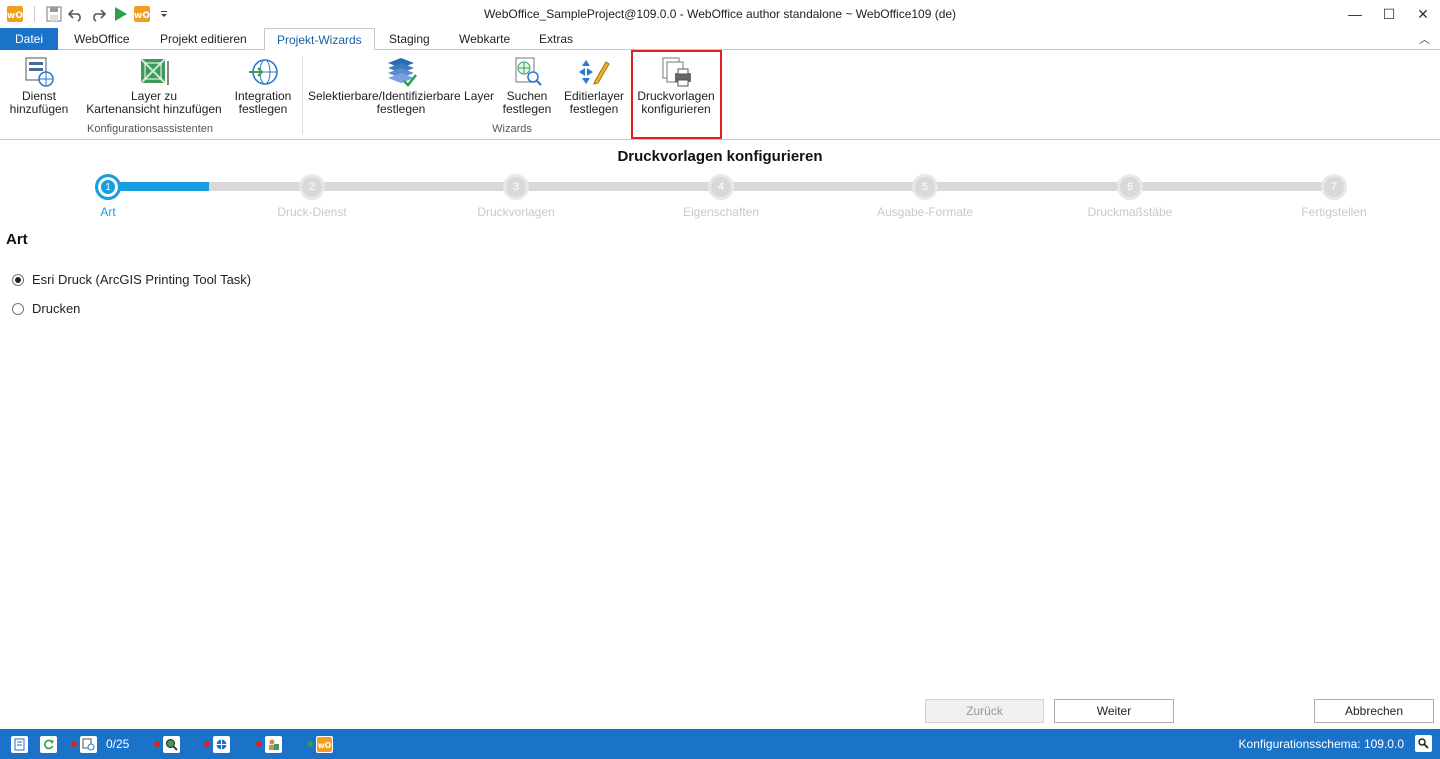  I want to click on step-7-label: Fertigstellen, so click(1334, 212).